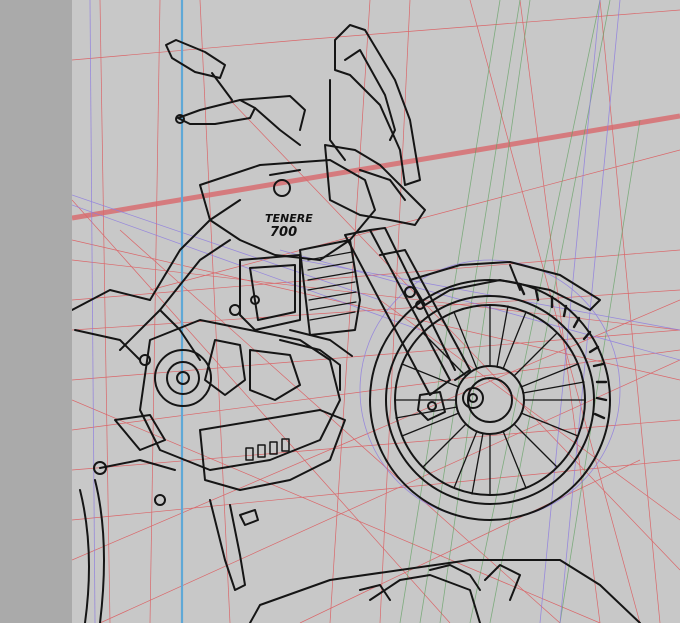 This screenshot has height=623, width=680. Describe the element at coordinates (36, 311) in the screenshot. I see `side-panel` at that location.